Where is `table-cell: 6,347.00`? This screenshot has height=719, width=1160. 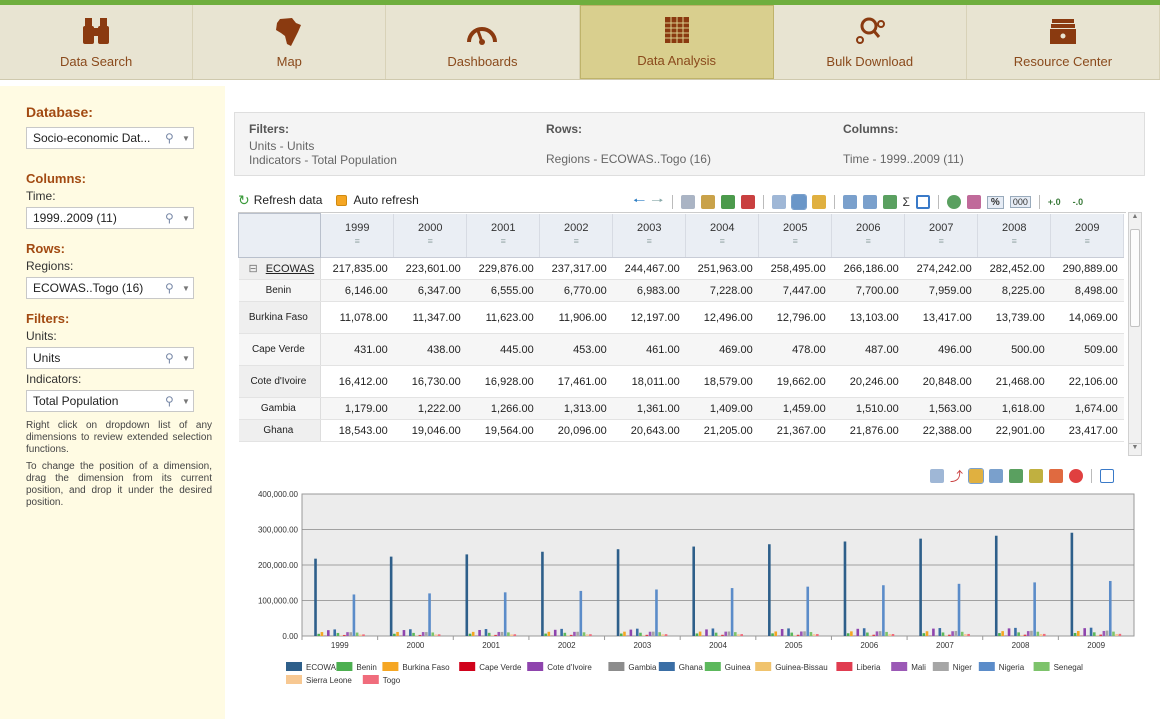 table-cell: 6,347.00 is located at coordinates (430, 290).